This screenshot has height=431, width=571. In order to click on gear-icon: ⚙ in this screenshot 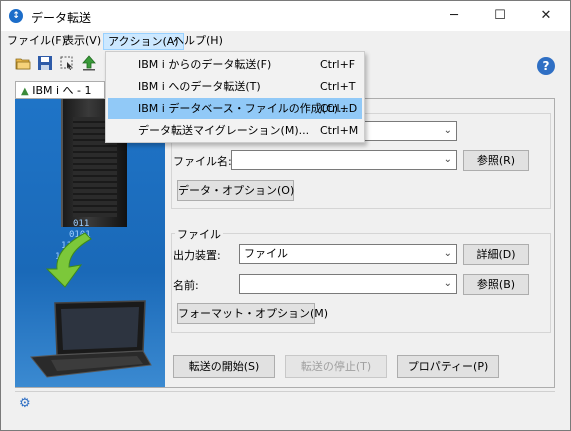, I will do `click(25, 403)`.